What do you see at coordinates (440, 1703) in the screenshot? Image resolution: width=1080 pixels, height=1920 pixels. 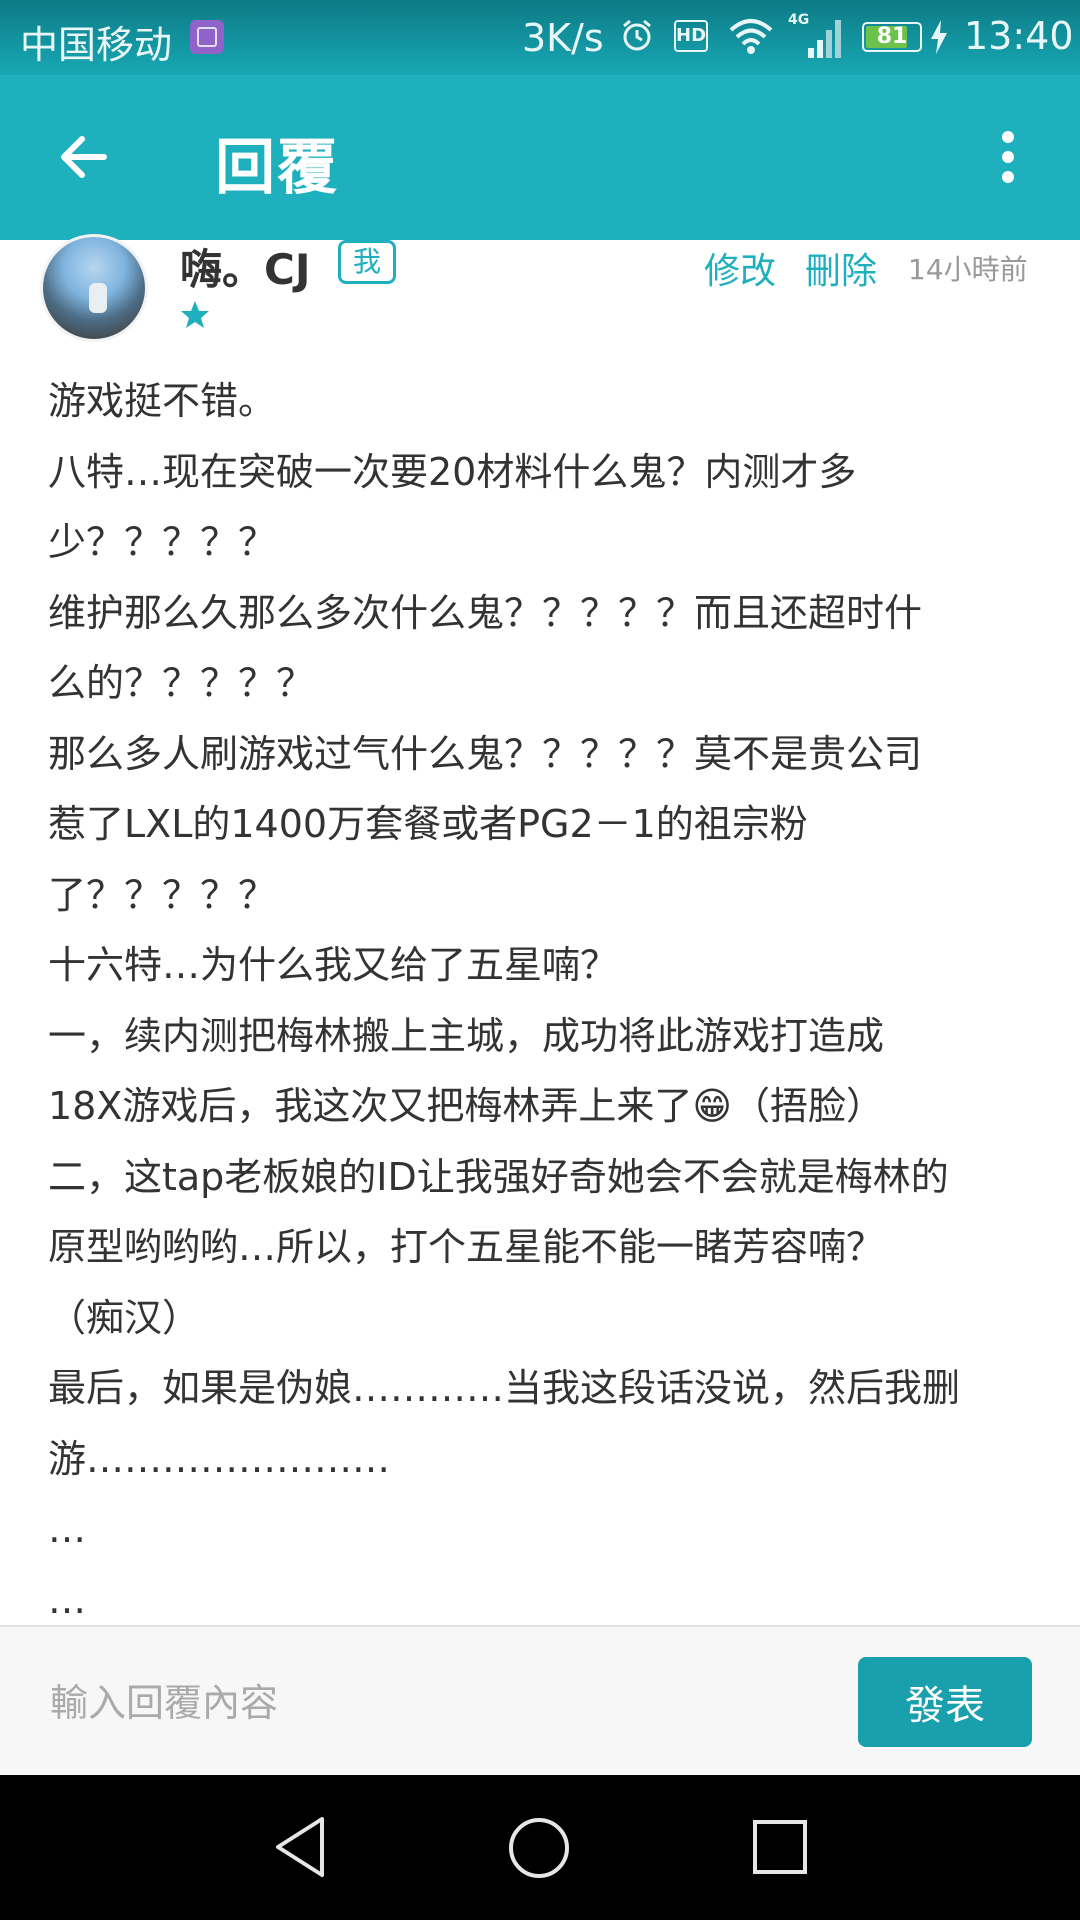 I see `reply-input` at bounding box center [440, 1703].